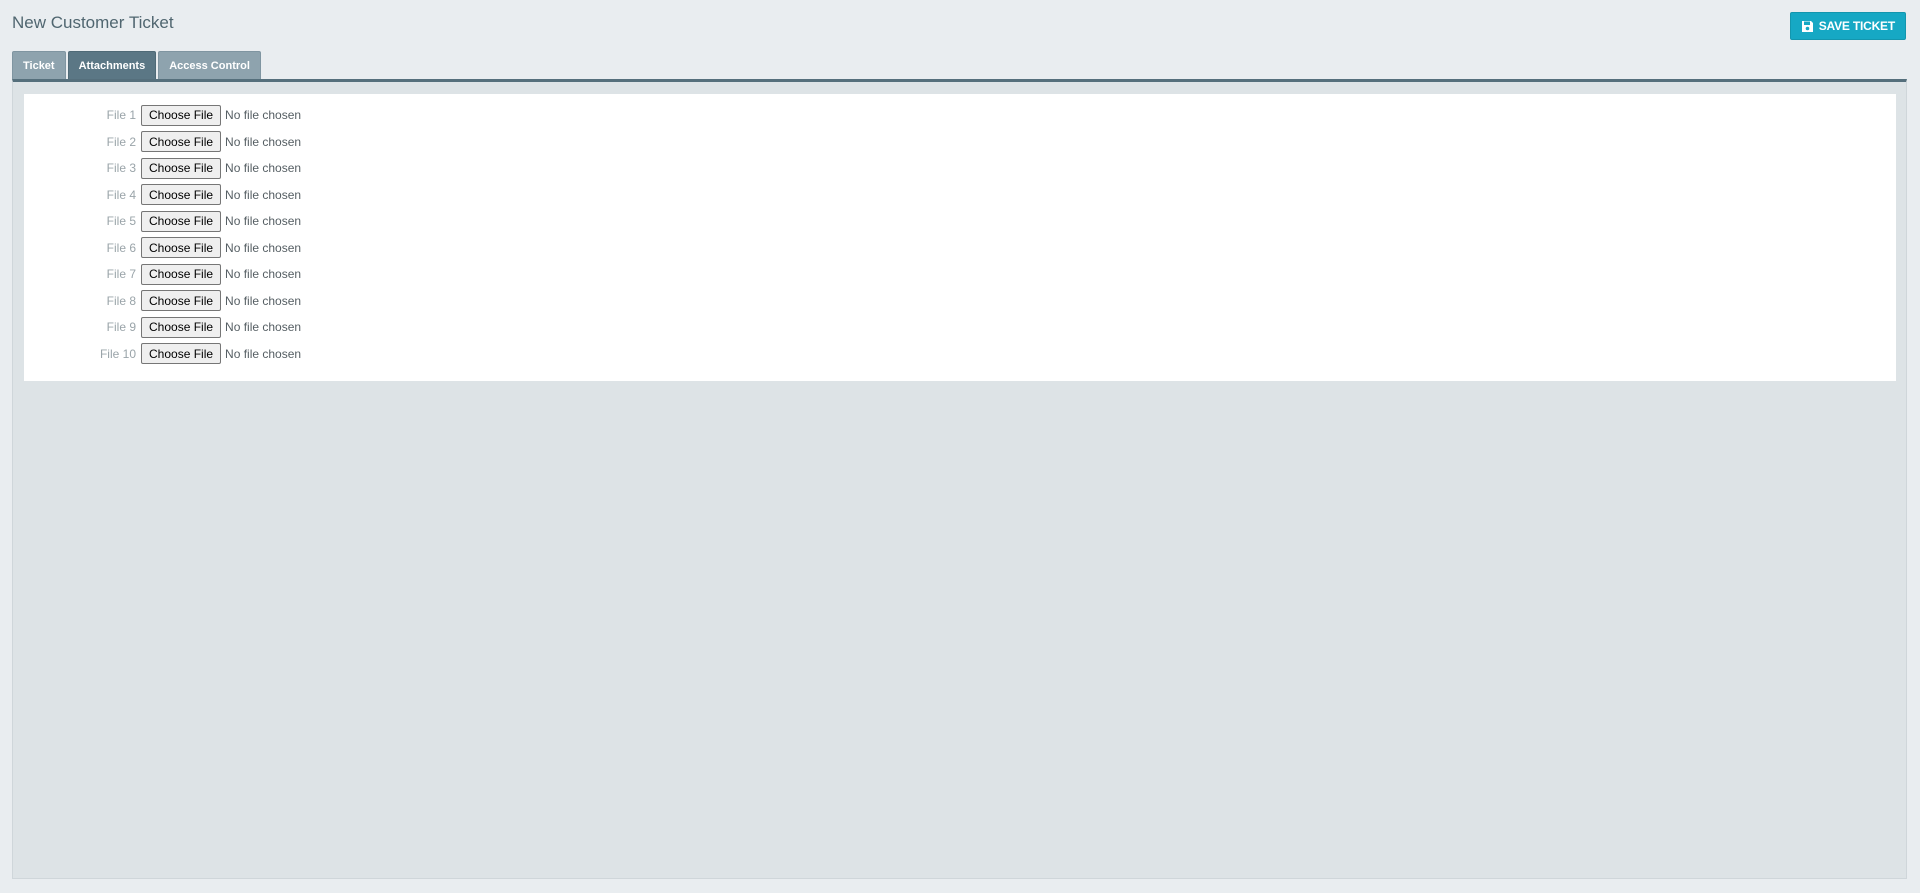  Describe the element at coordinates (112, 65) in the screenshot. I see `tab-attachments: Attachments` at that location.